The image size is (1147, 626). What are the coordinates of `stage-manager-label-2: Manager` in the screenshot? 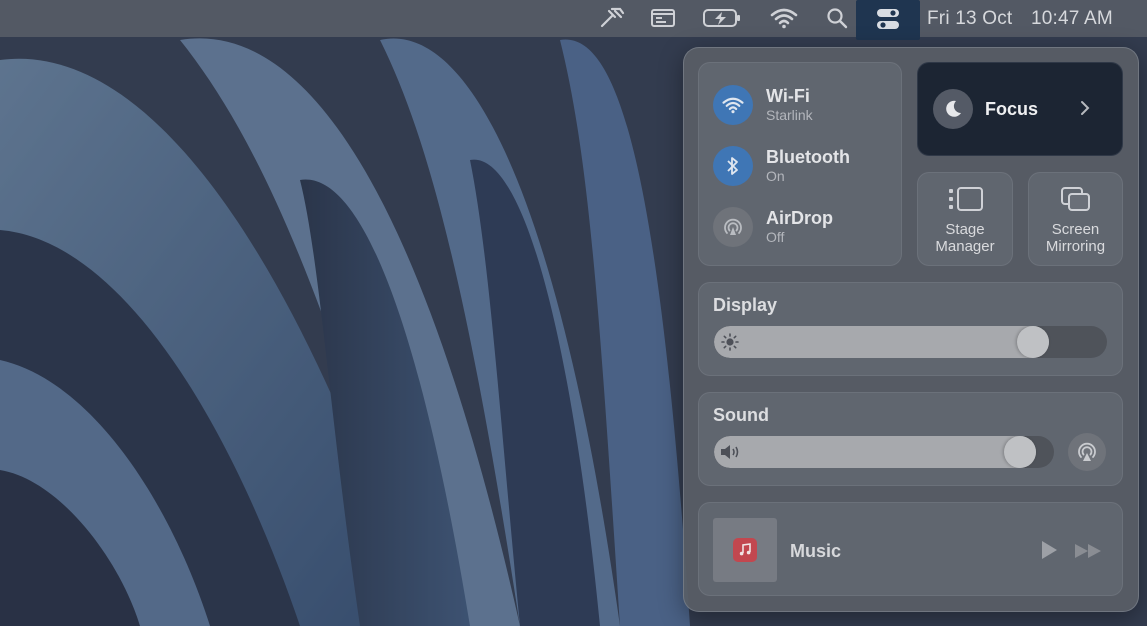 It's located at (965, 246).